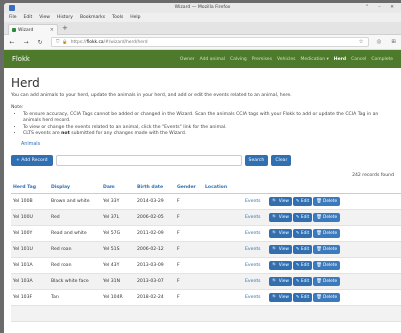 Image resolution: width=401 pixels, height=333 pixels. Describe the element at coordinates (334, 188) in the screenshot. I see `col-actions` at that location.